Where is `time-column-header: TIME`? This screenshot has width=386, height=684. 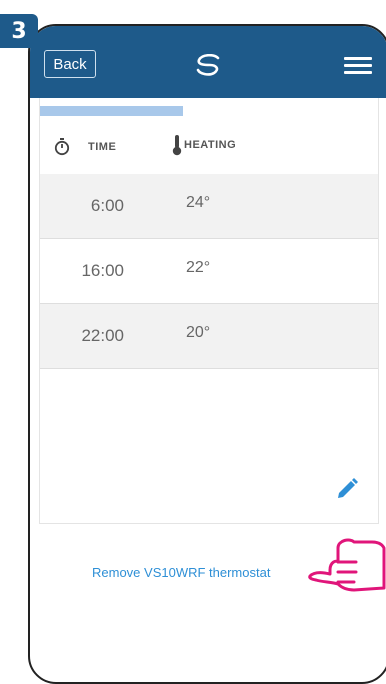 time-column-header: TIME is located at coordinates (85, 147).